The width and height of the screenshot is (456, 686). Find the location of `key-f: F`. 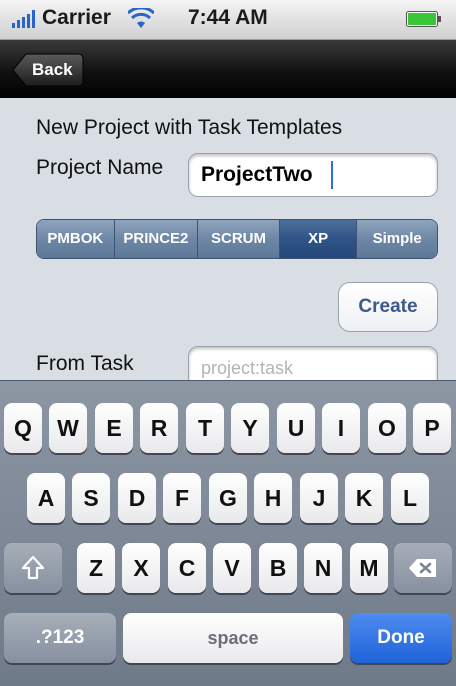

key-f: F is located at coordinates (182, 498).